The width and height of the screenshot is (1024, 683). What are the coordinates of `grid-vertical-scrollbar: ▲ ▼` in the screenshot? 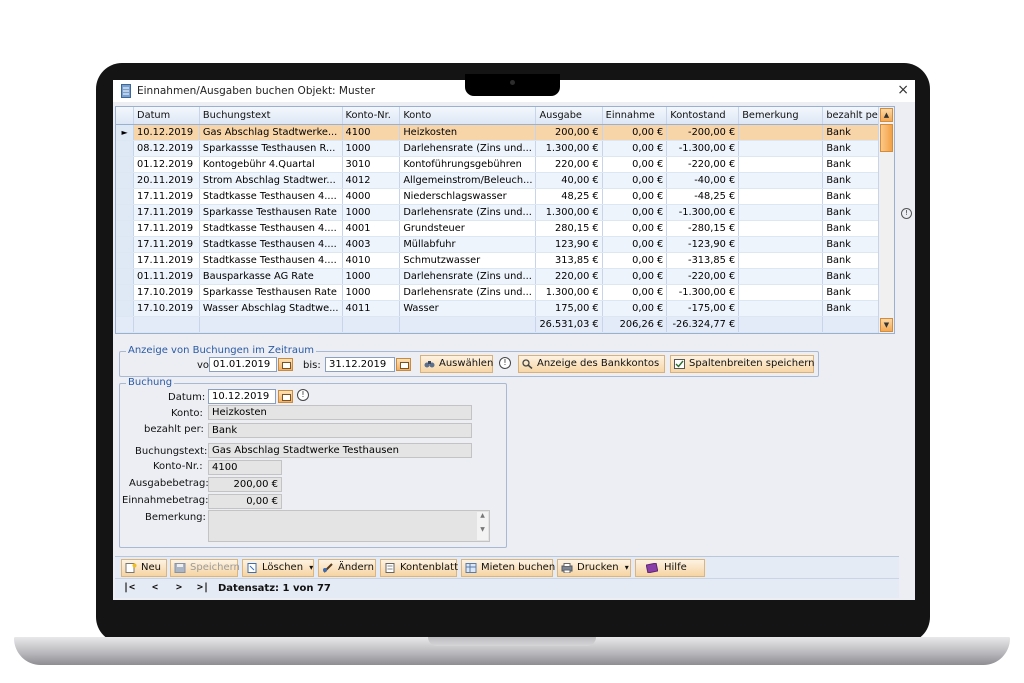 It's located at (886, 220).